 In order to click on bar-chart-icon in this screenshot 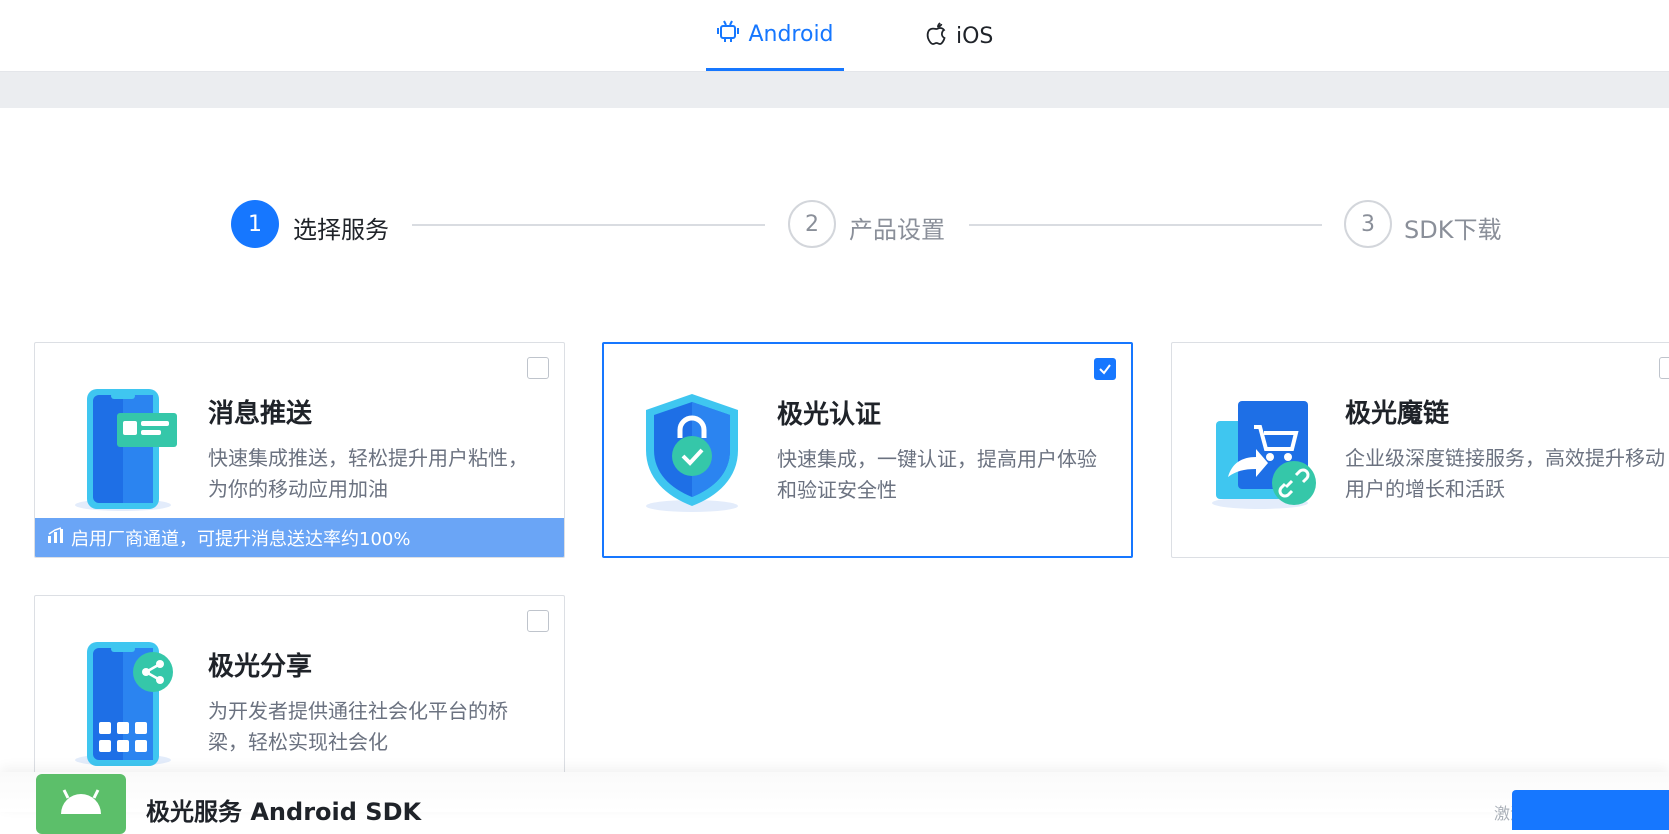, I will do `click(56, 537)`.